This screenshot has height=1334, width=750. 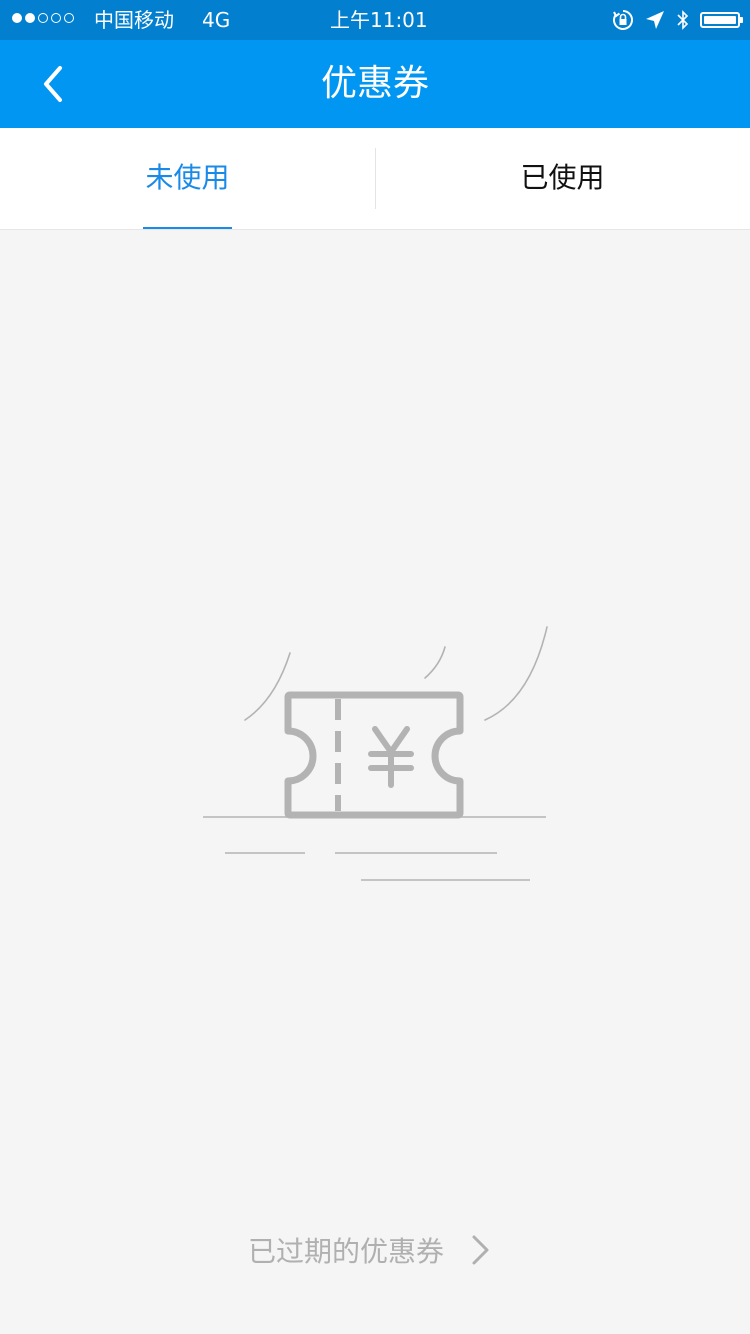 What do you see at coordinates (683, 20) in the screenshot?
I see `bluetooth-icon` at bounding box center [683, 20].